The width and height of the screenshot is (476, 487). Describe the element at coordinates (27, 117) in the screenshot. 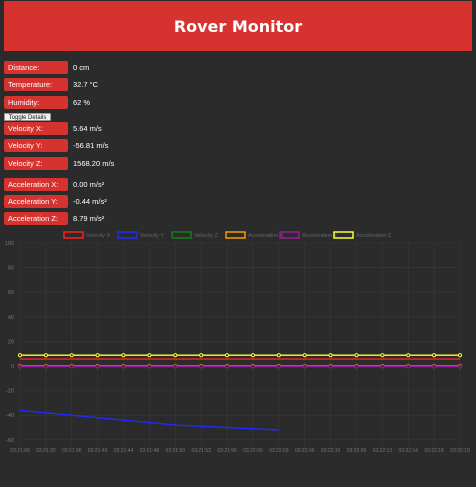

I see `toggle-details-button: Toggle Details` at that location.